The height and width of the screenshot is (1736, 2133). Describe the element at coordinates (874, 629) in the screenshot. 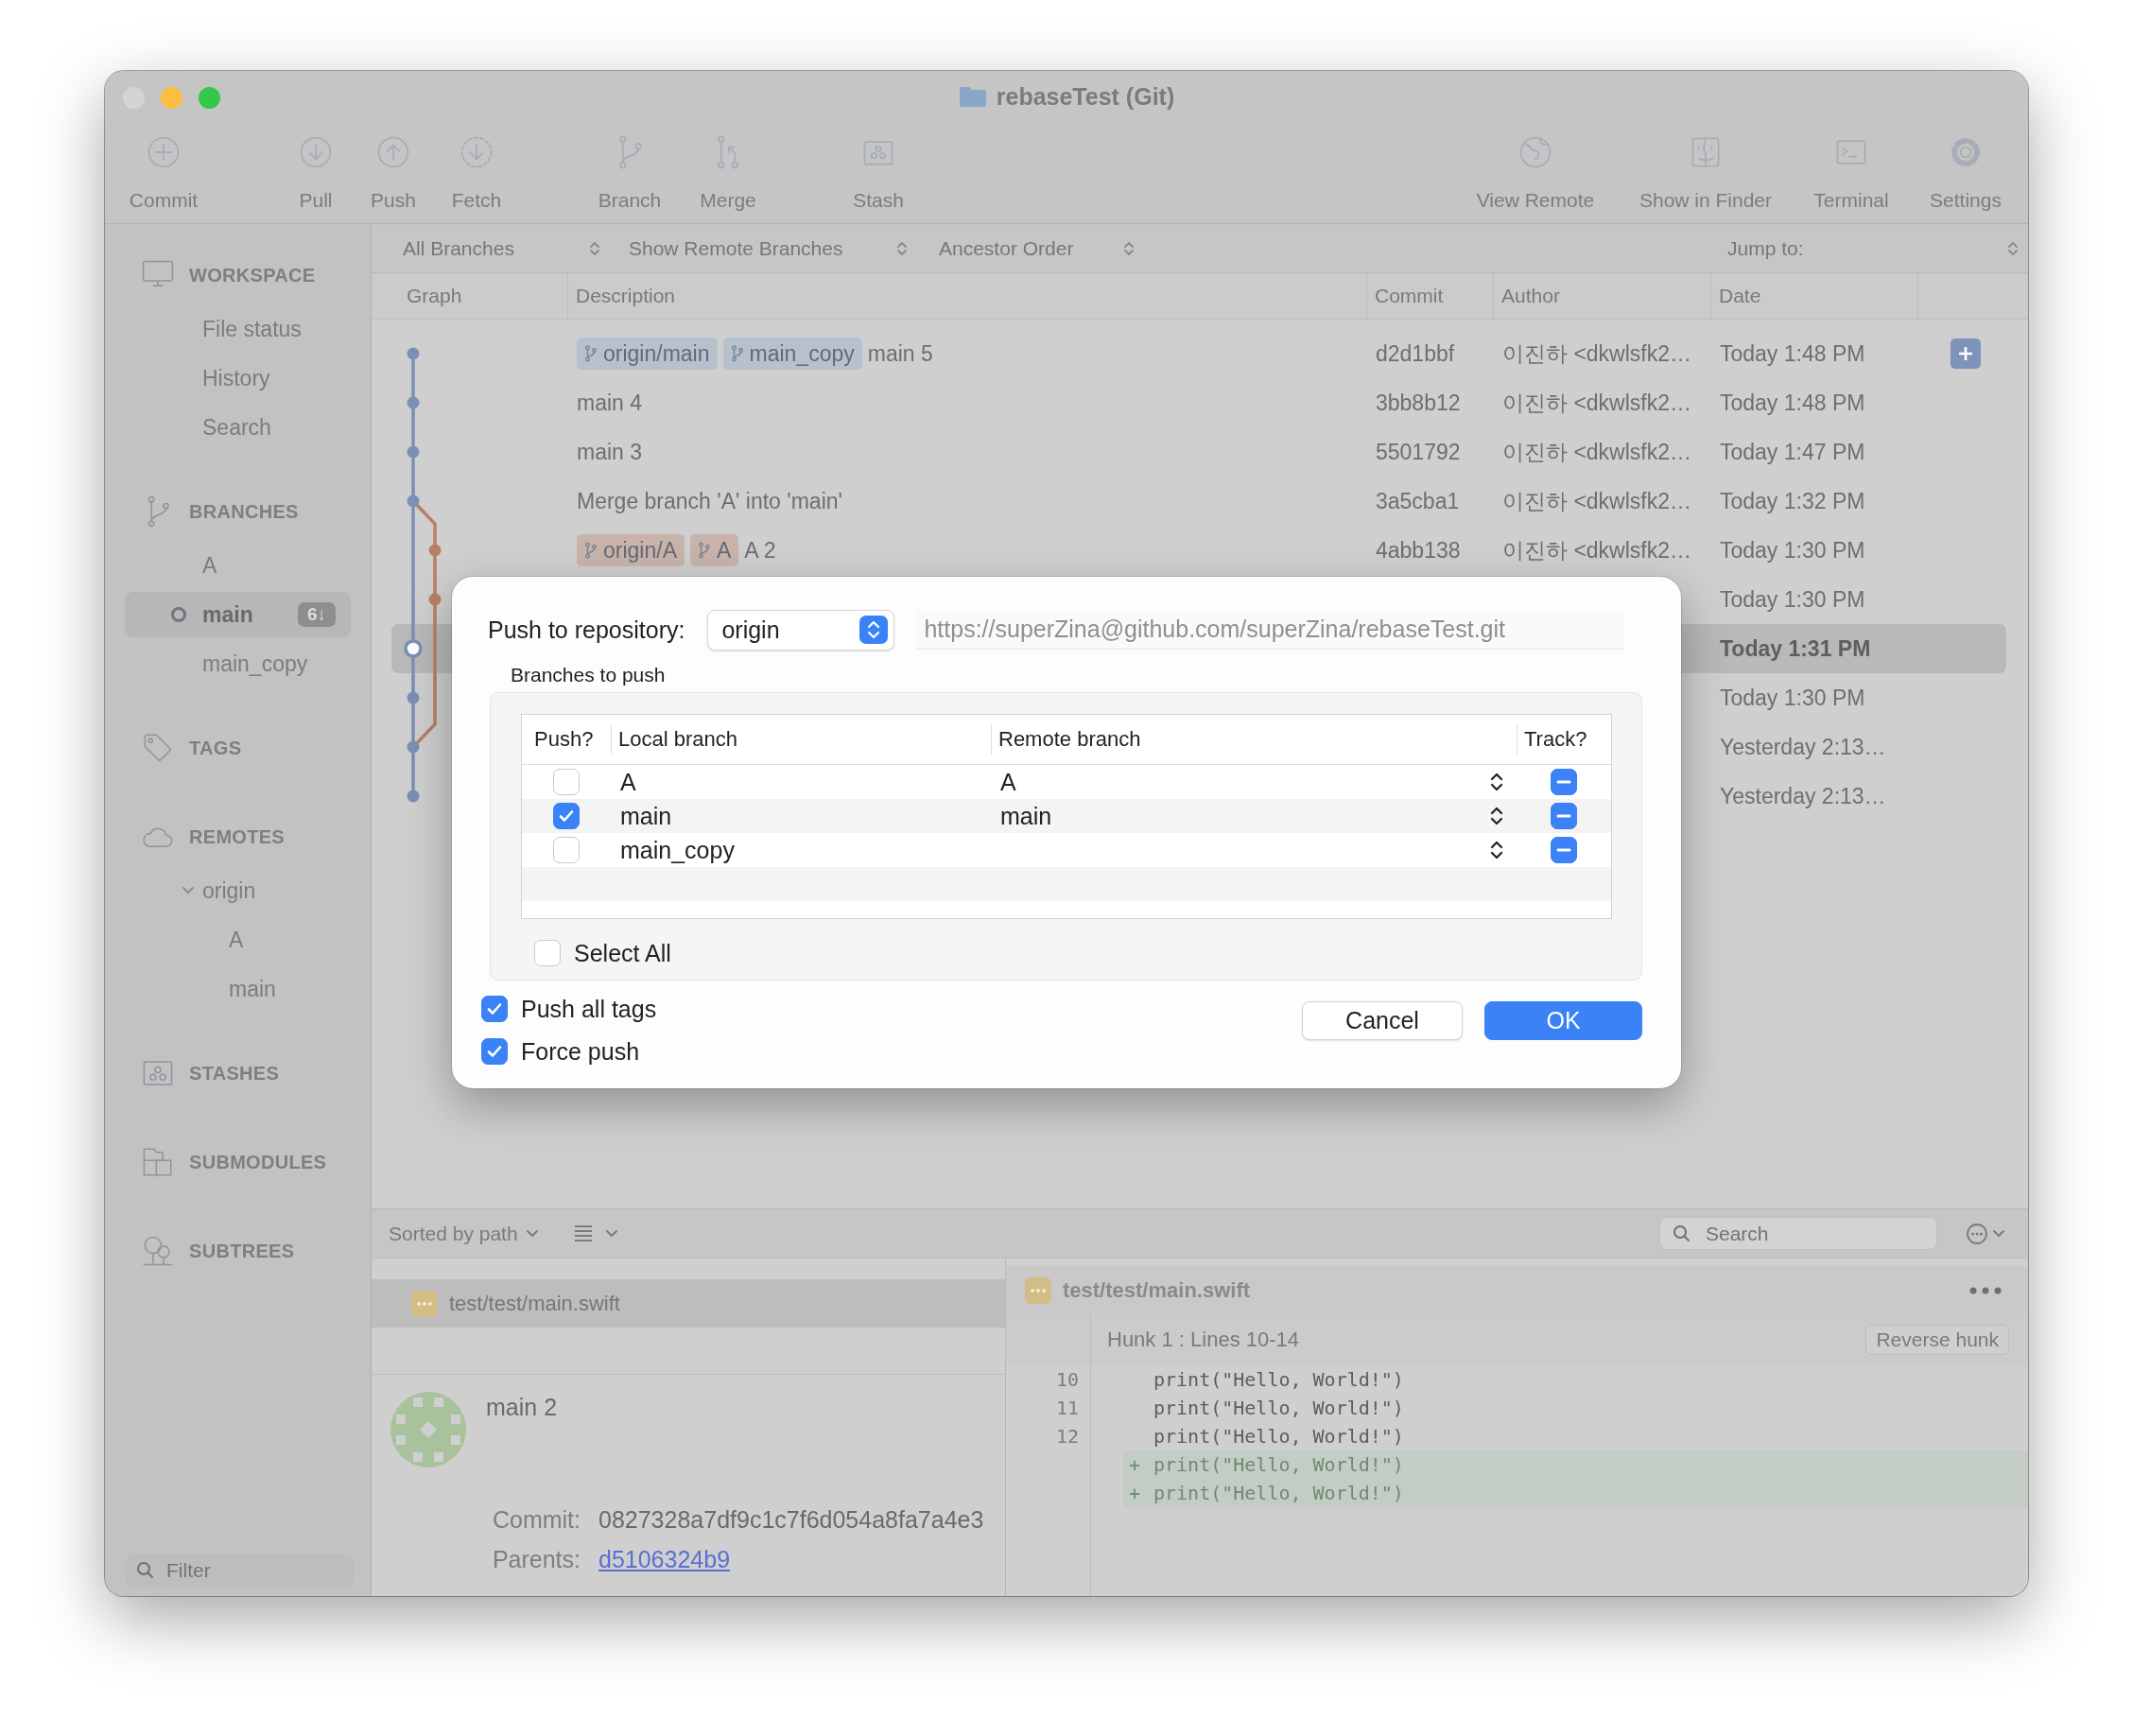

I see `stepper-icon` at that location.